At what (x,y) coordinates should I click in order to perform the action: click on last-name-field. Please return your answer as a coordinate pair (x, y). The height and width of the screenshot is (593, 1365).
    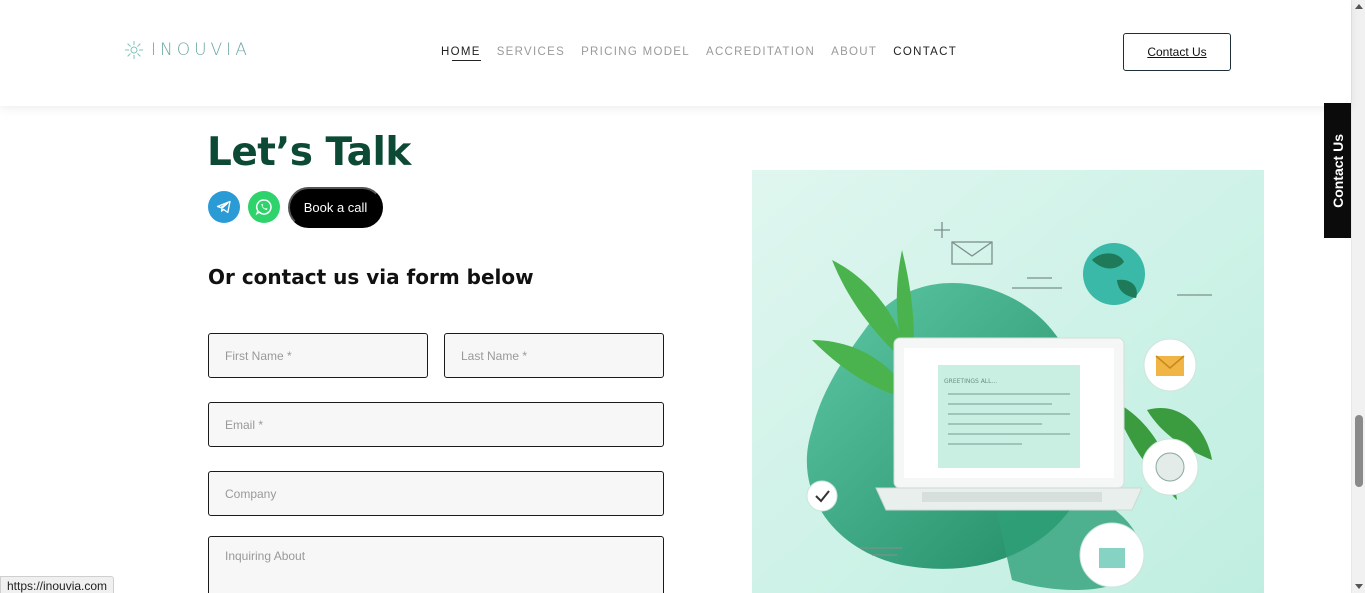
    Looking at the image, I should click on (554, 355).